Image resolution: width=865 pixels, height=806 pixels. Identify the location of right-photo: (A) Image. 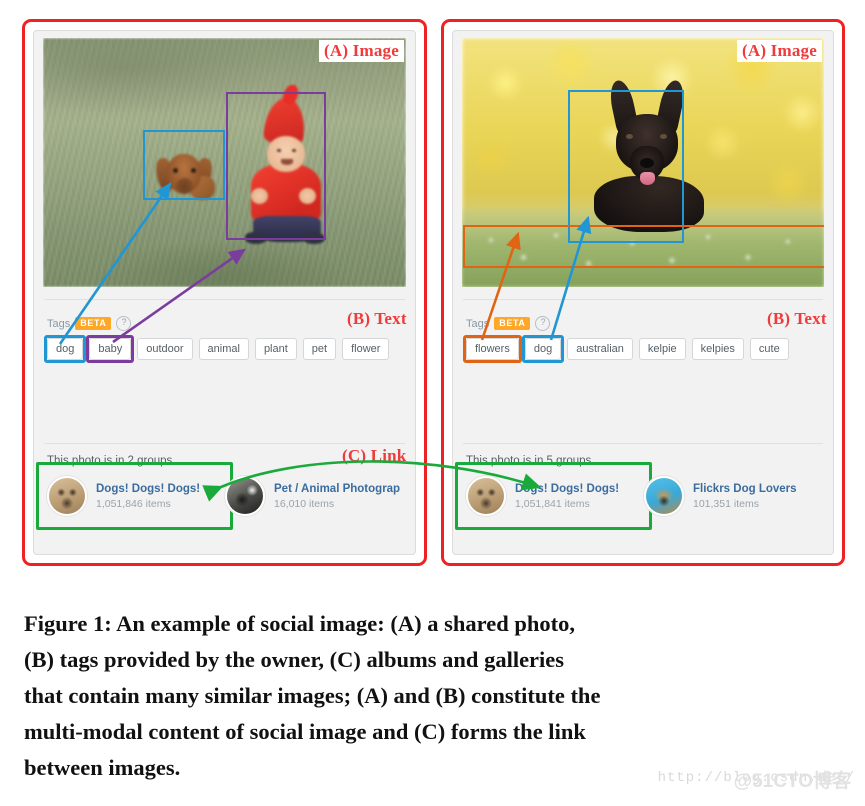
(643, 162).